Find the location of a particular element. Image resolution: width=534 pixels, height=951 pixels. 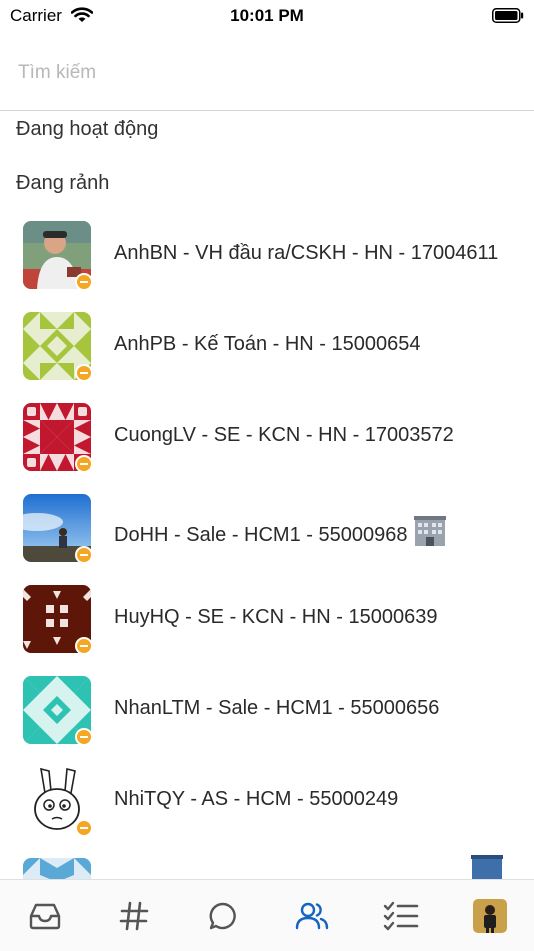

contact-row: AnhBN - VH đầu ra/CSKH - HN - 17004611 is located at coordinates (267, 256).